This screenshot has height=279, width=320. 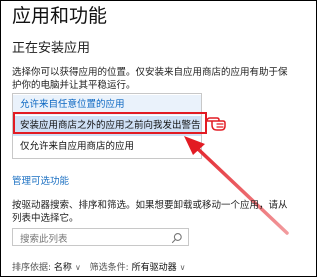 What do you see at coordinates (150, 72) in the screenshot?
I see `description-line-1: 选择你可以获得应用的位置。仅安装来自应用商店的应用有助于保` at bounding box center [150, 72].